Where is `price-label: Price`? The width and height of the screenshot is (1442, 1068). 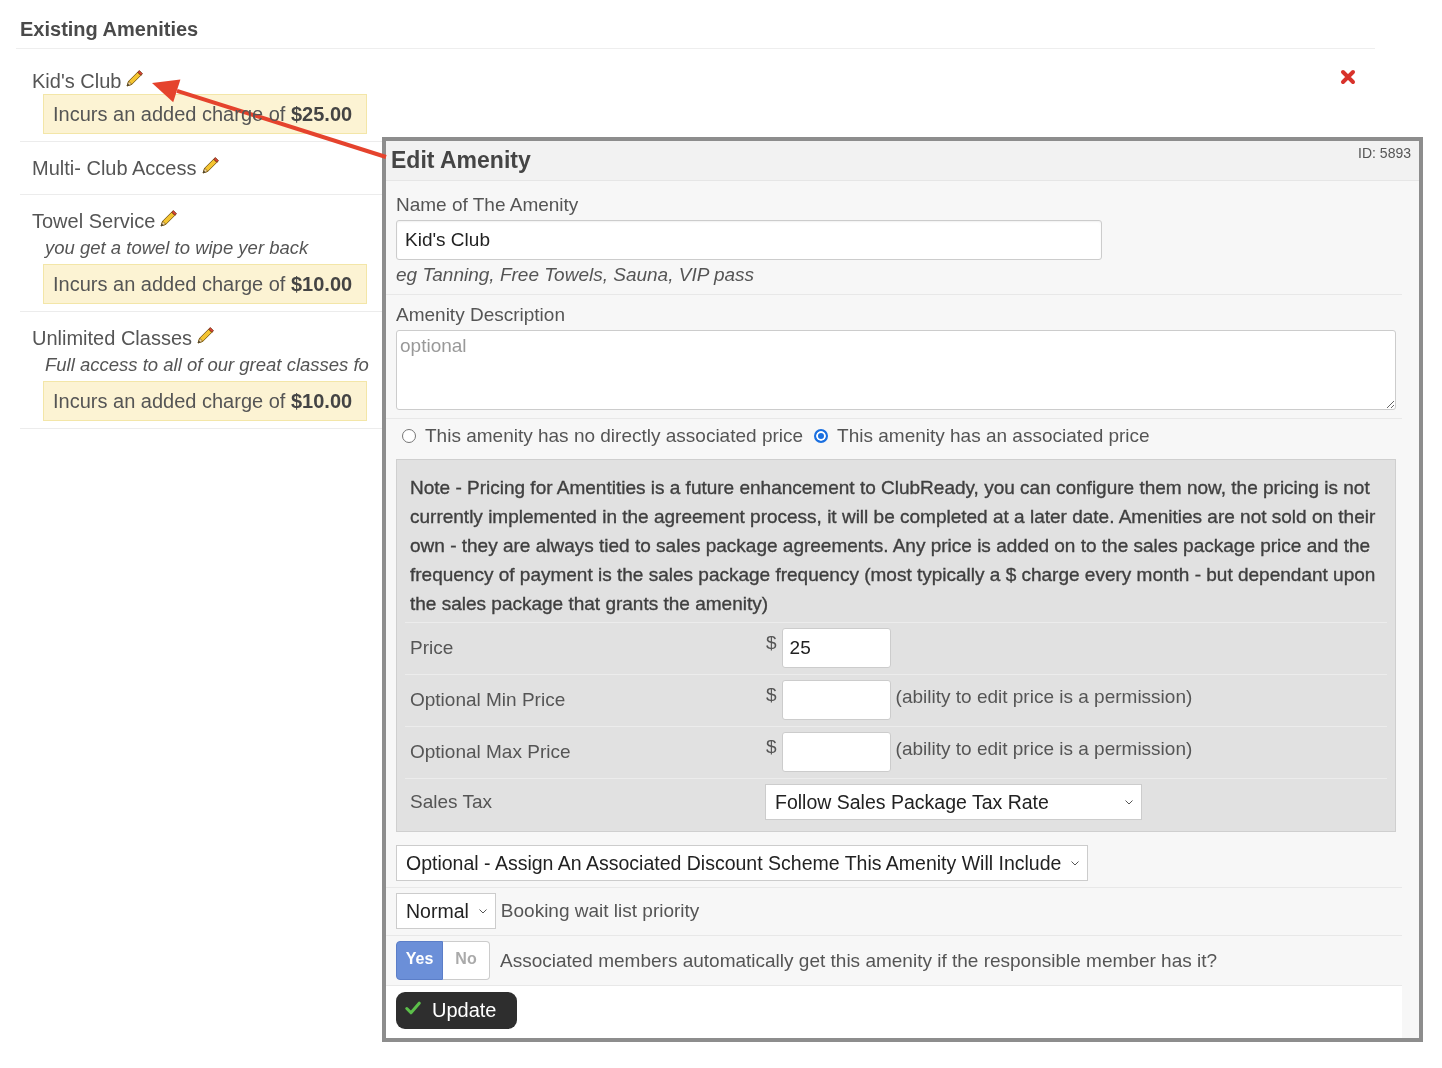
price-label: Price is located at coordinates (432, 648).